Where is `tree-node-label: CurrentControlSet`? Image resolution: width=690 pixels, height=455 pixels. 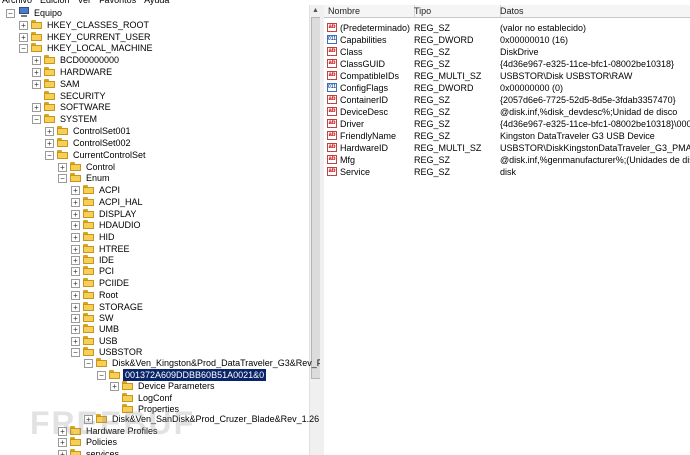 tree-node-label: CurrentControlSet is located at coordinates (109, 155).